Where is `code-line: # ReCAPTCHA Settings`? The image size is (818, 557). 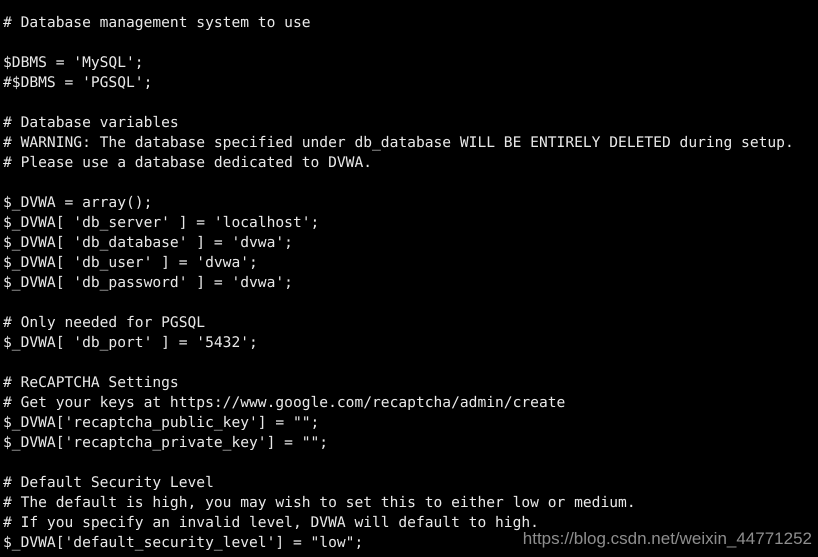 code-line: # ReCAPTCHA Settings is located at coordinates (91, 382).